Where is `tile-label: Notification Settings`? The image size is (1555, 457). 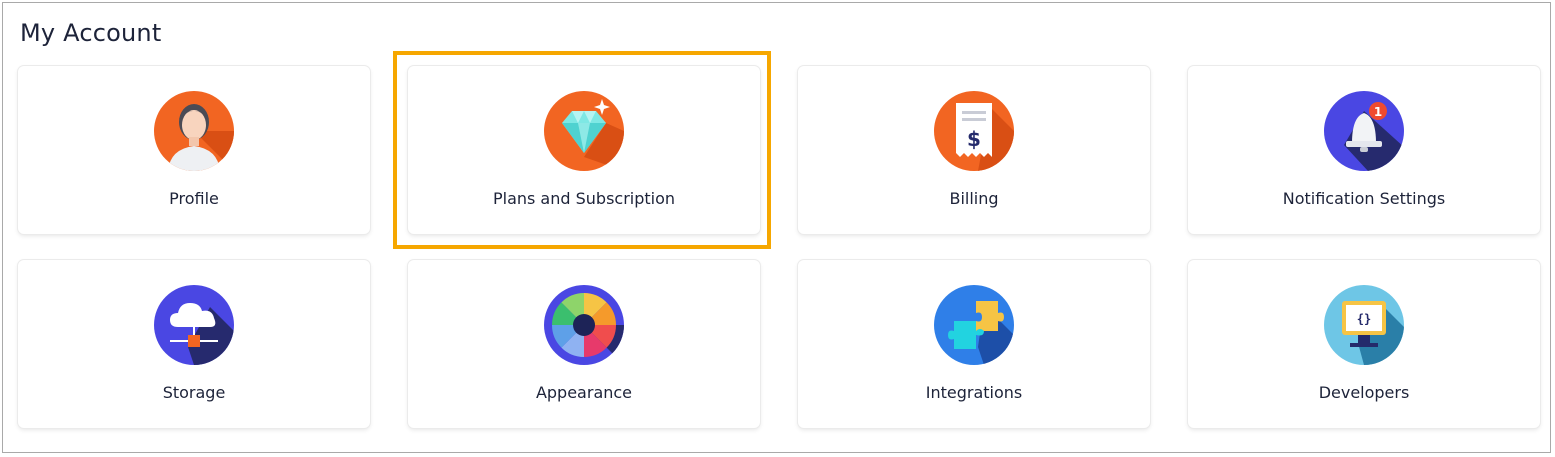
tile-label: Notification Settings is located at coordinates (1364, 198).